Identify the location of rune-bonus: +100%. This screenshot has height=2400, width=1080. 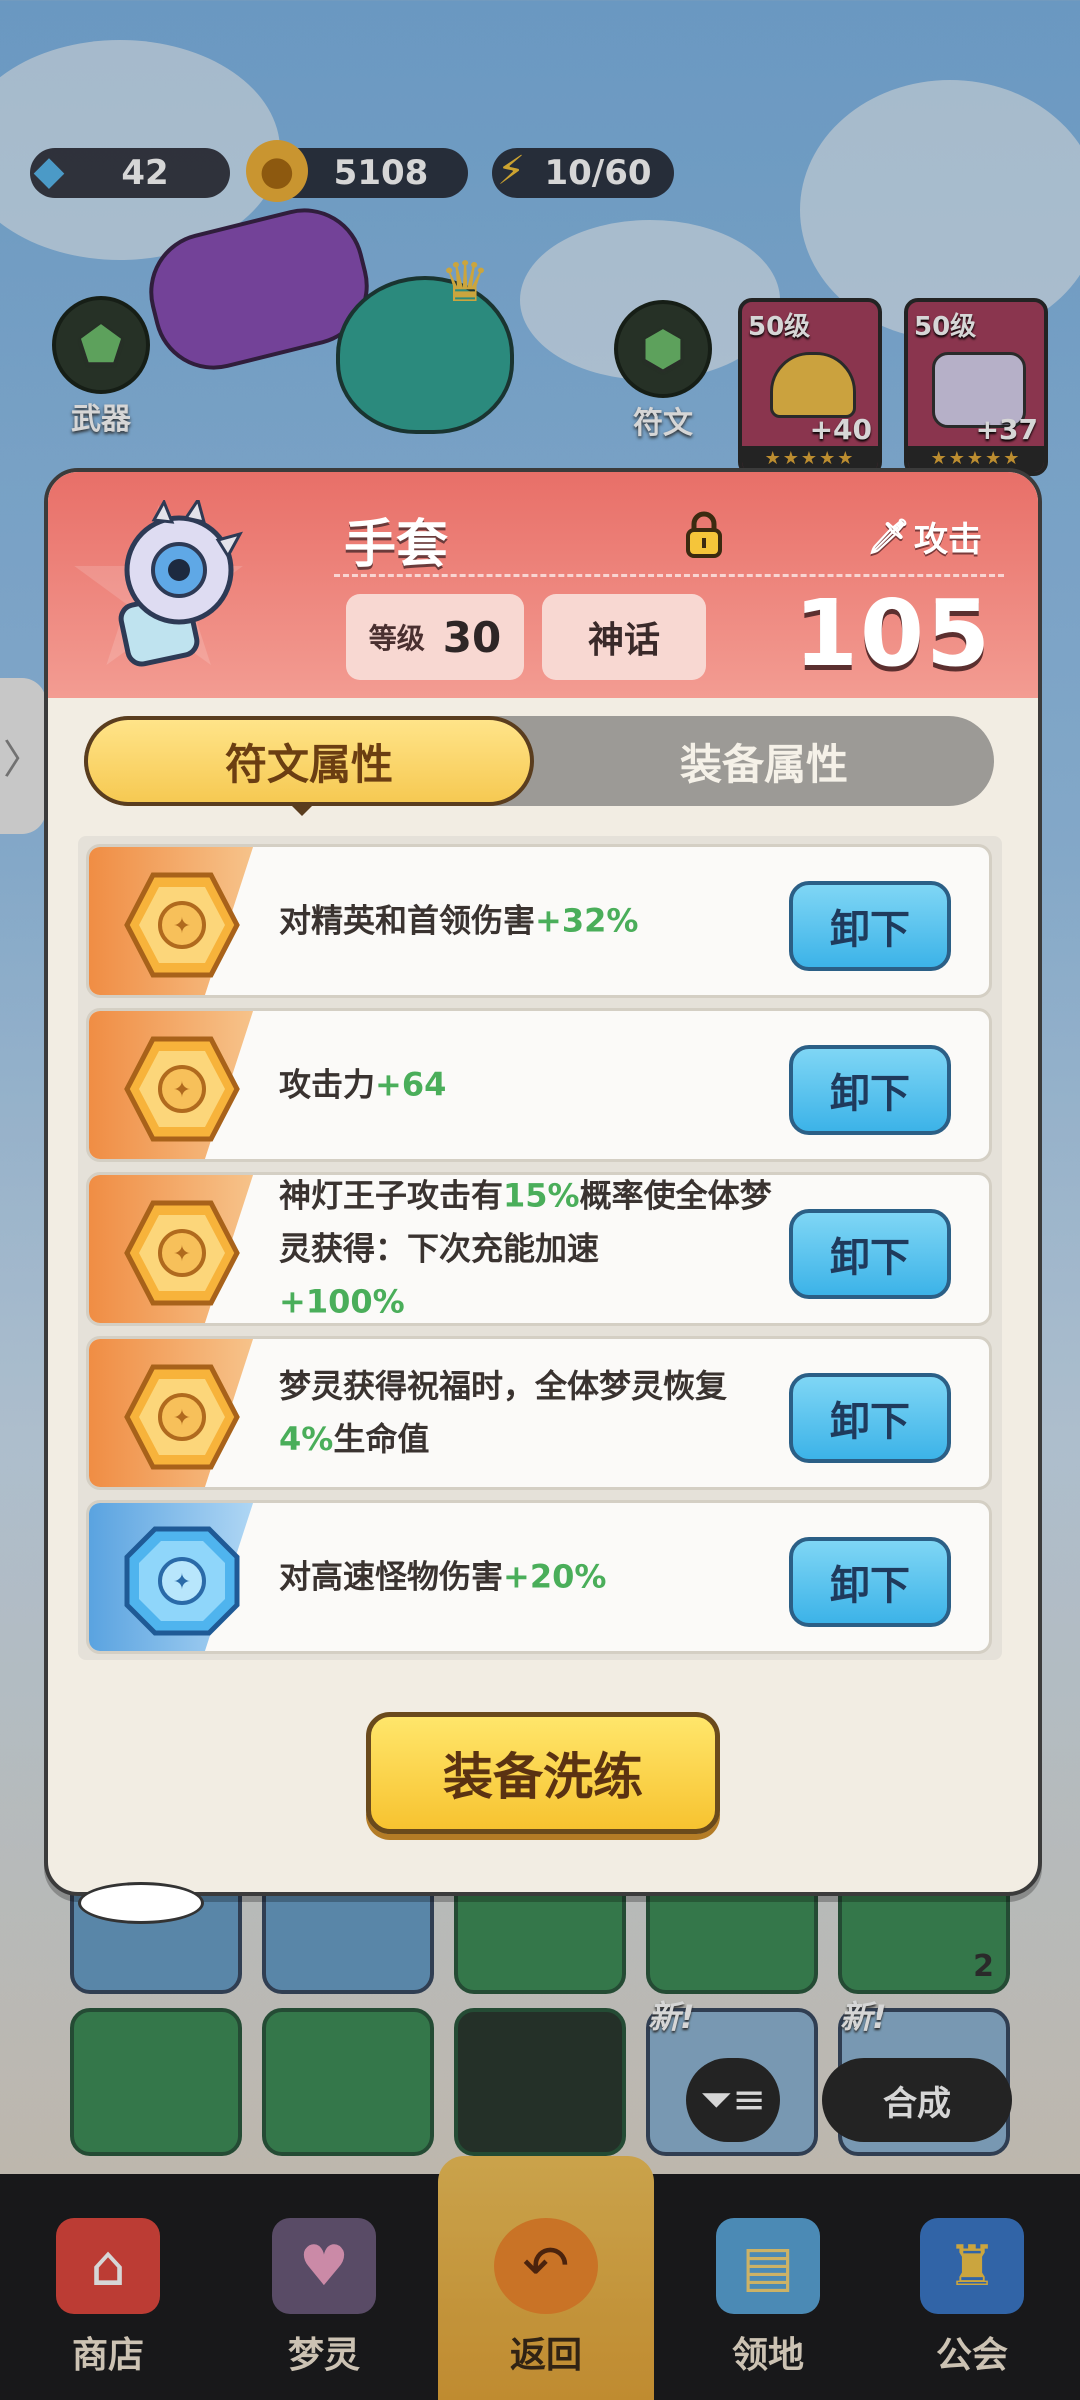
(342, 1301).